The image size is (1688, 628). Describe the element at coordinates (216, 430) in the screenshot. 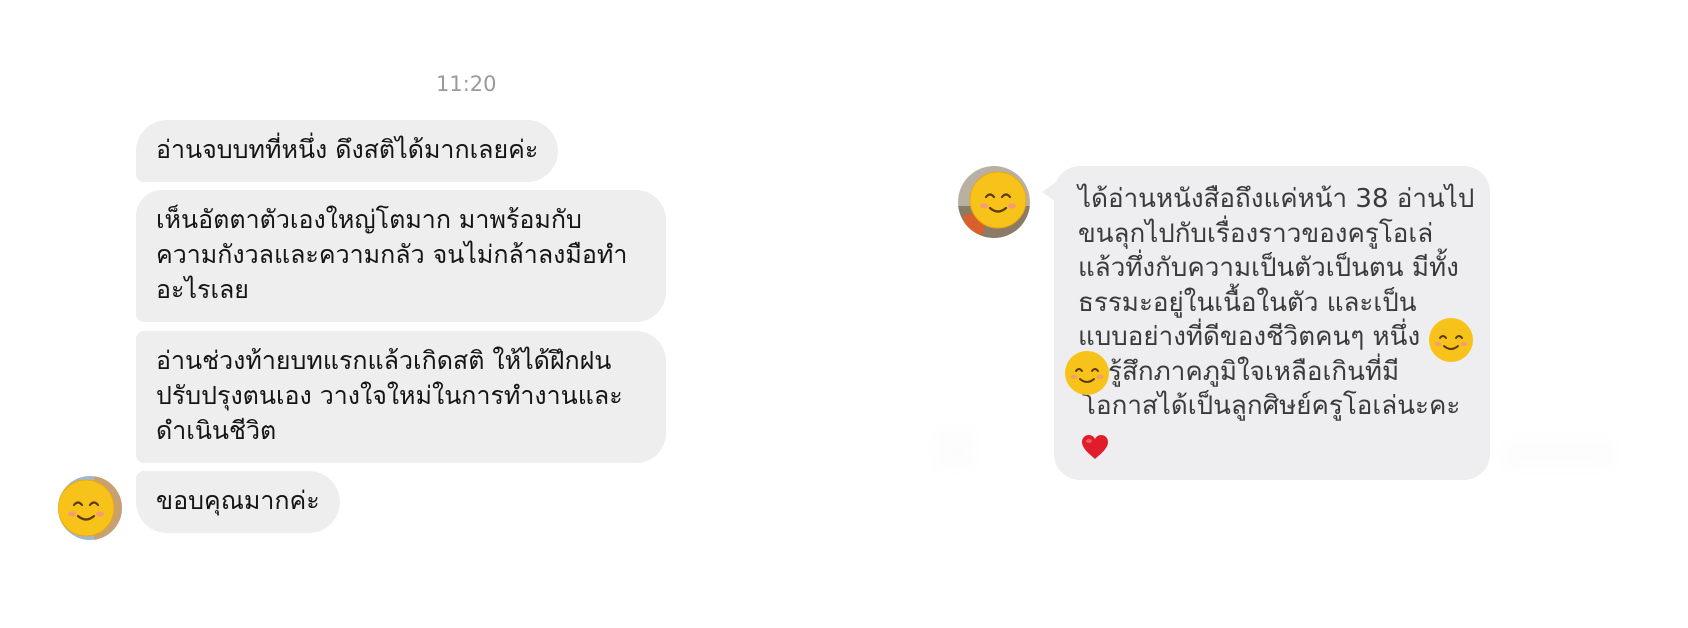

I see `message-text: ดำเนินชีวิต` at that location.